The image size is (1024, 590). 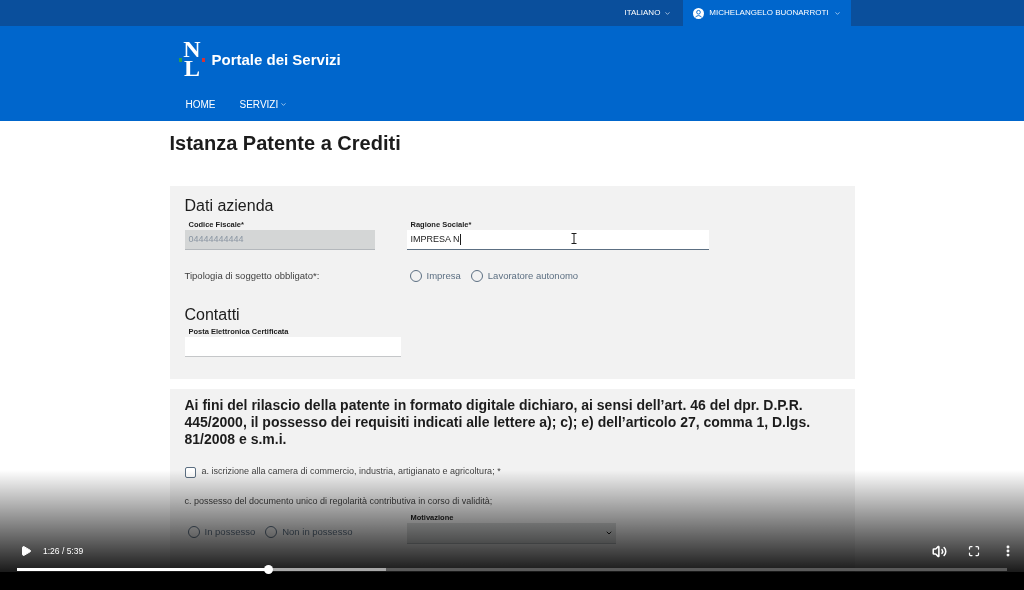 I want to click on user-avatar-icon, so click(x=699, y=13).